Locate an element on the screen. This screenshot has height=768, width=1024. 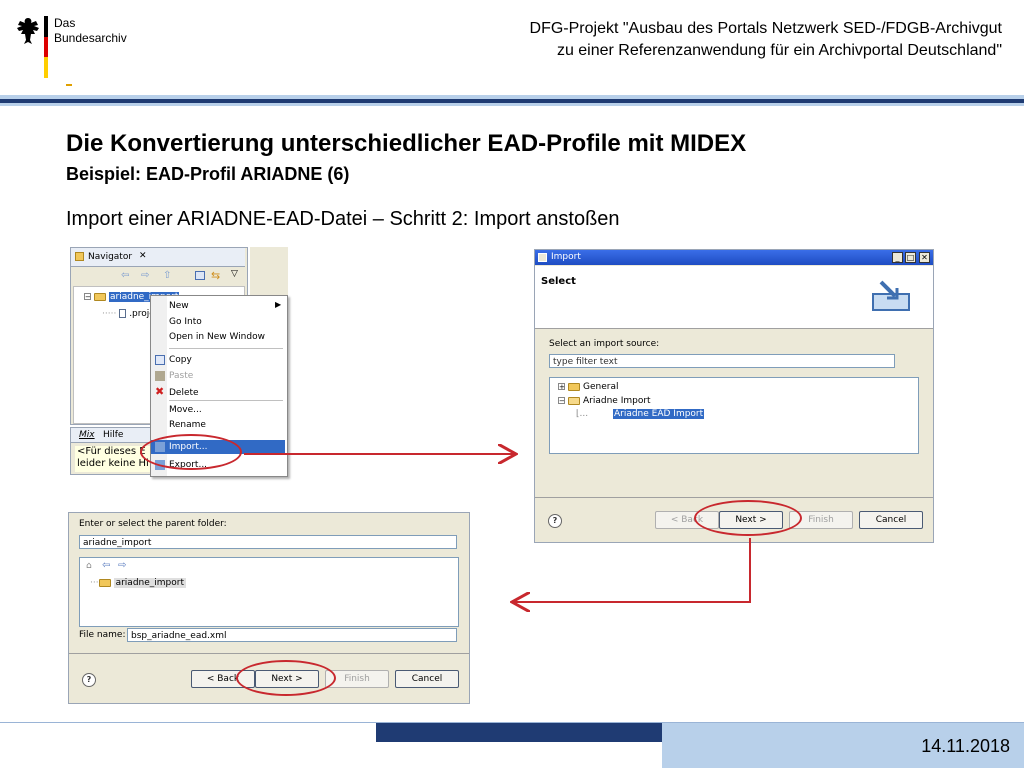
parent-folder-label: Enter or select the parent folder: is located at coordinates (153, 524).